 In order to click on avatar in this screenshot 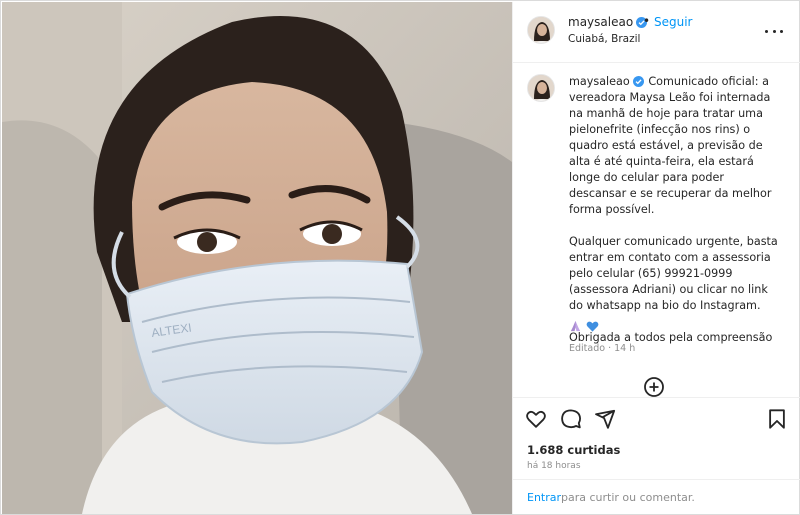, I will do `click(541, 30)`.